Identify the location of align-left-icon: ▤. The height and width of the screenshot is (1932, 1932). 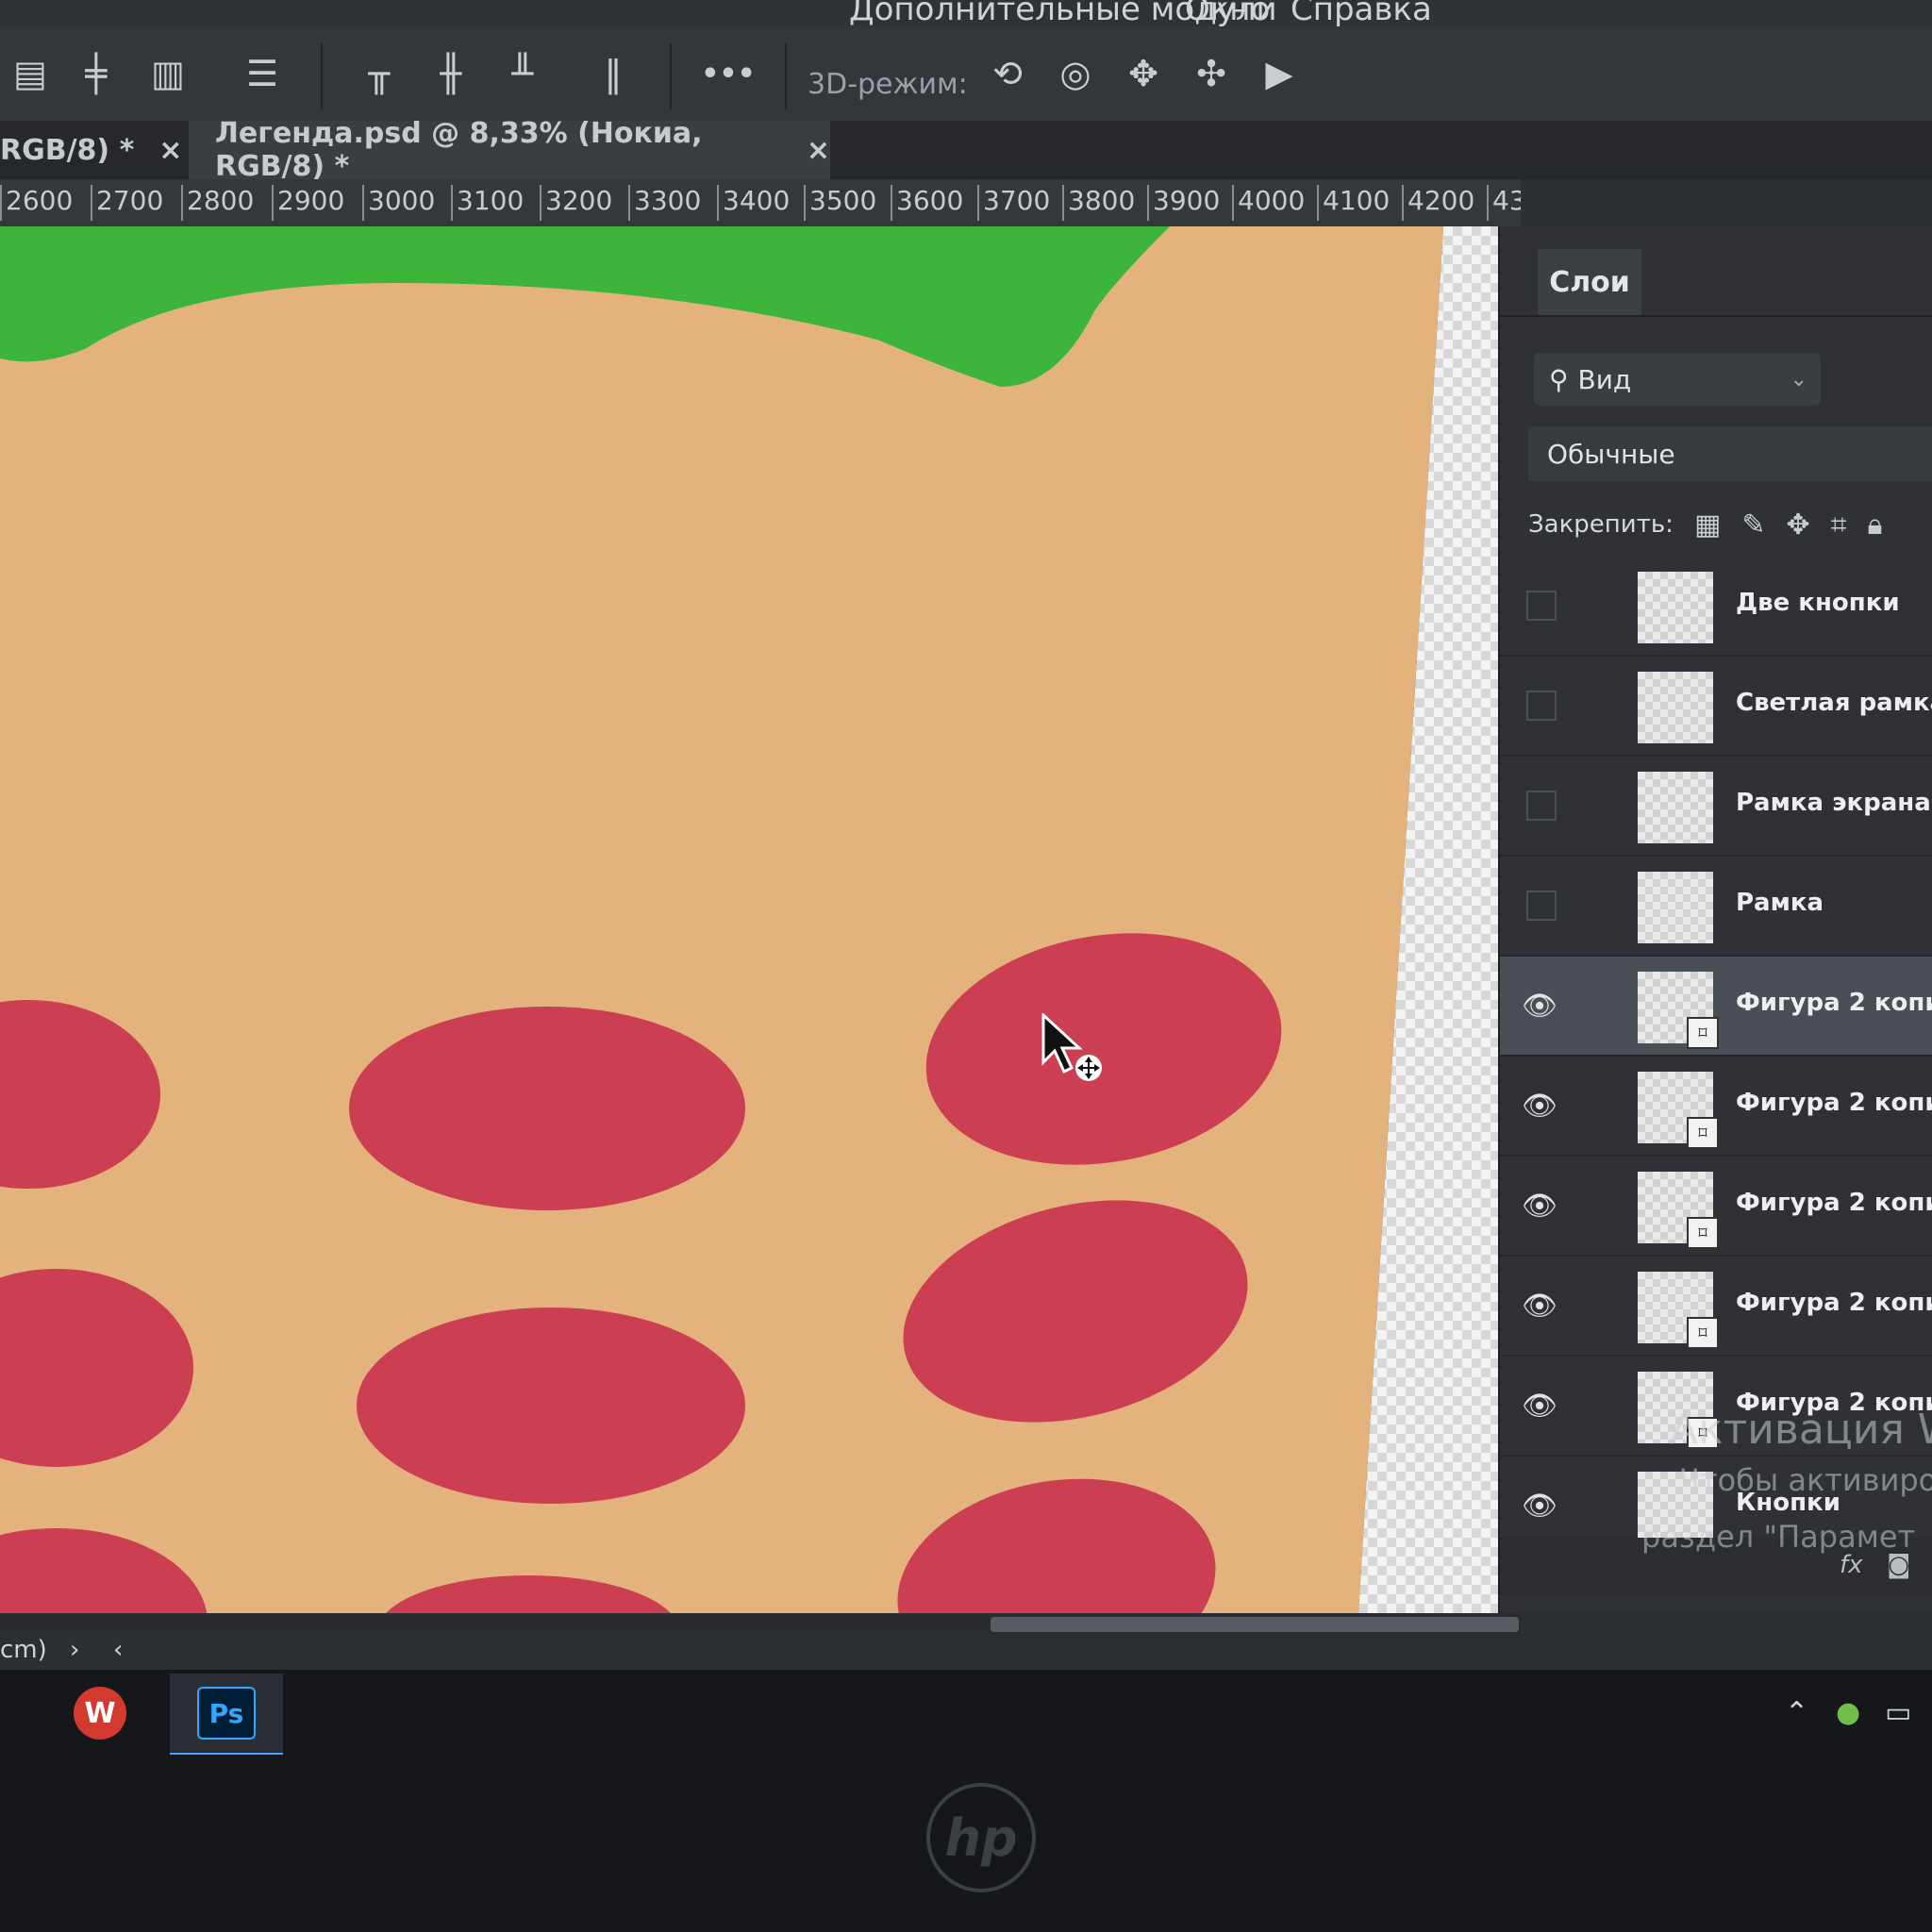
(30, 73).